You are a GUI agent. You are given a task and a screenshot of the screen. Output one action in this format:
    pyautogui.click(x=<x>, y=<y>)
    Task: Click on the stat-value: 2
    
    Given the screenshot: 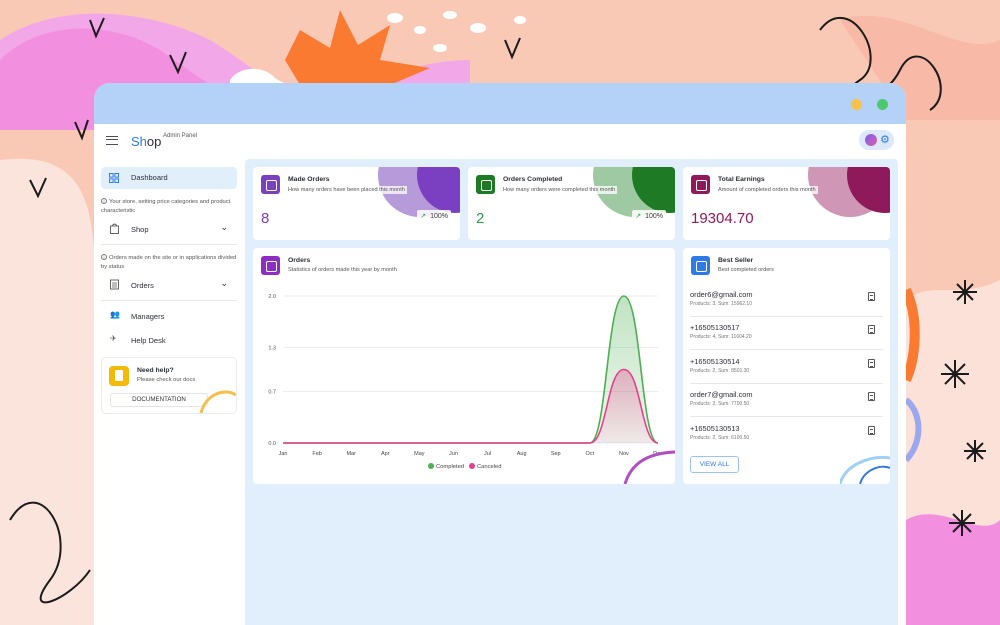 What is the action you would take?
    pyautogui.click(x=480, y=218)
    